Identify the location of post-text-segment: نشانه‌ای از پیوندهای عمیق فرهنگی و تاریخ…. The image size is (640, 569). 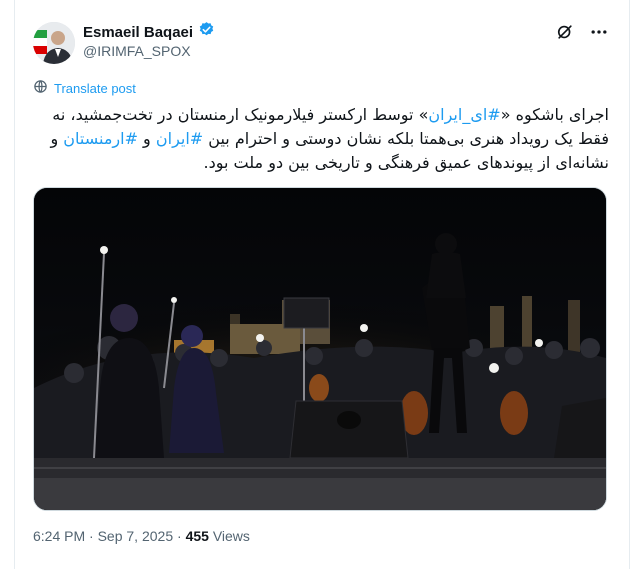
(406, 162).